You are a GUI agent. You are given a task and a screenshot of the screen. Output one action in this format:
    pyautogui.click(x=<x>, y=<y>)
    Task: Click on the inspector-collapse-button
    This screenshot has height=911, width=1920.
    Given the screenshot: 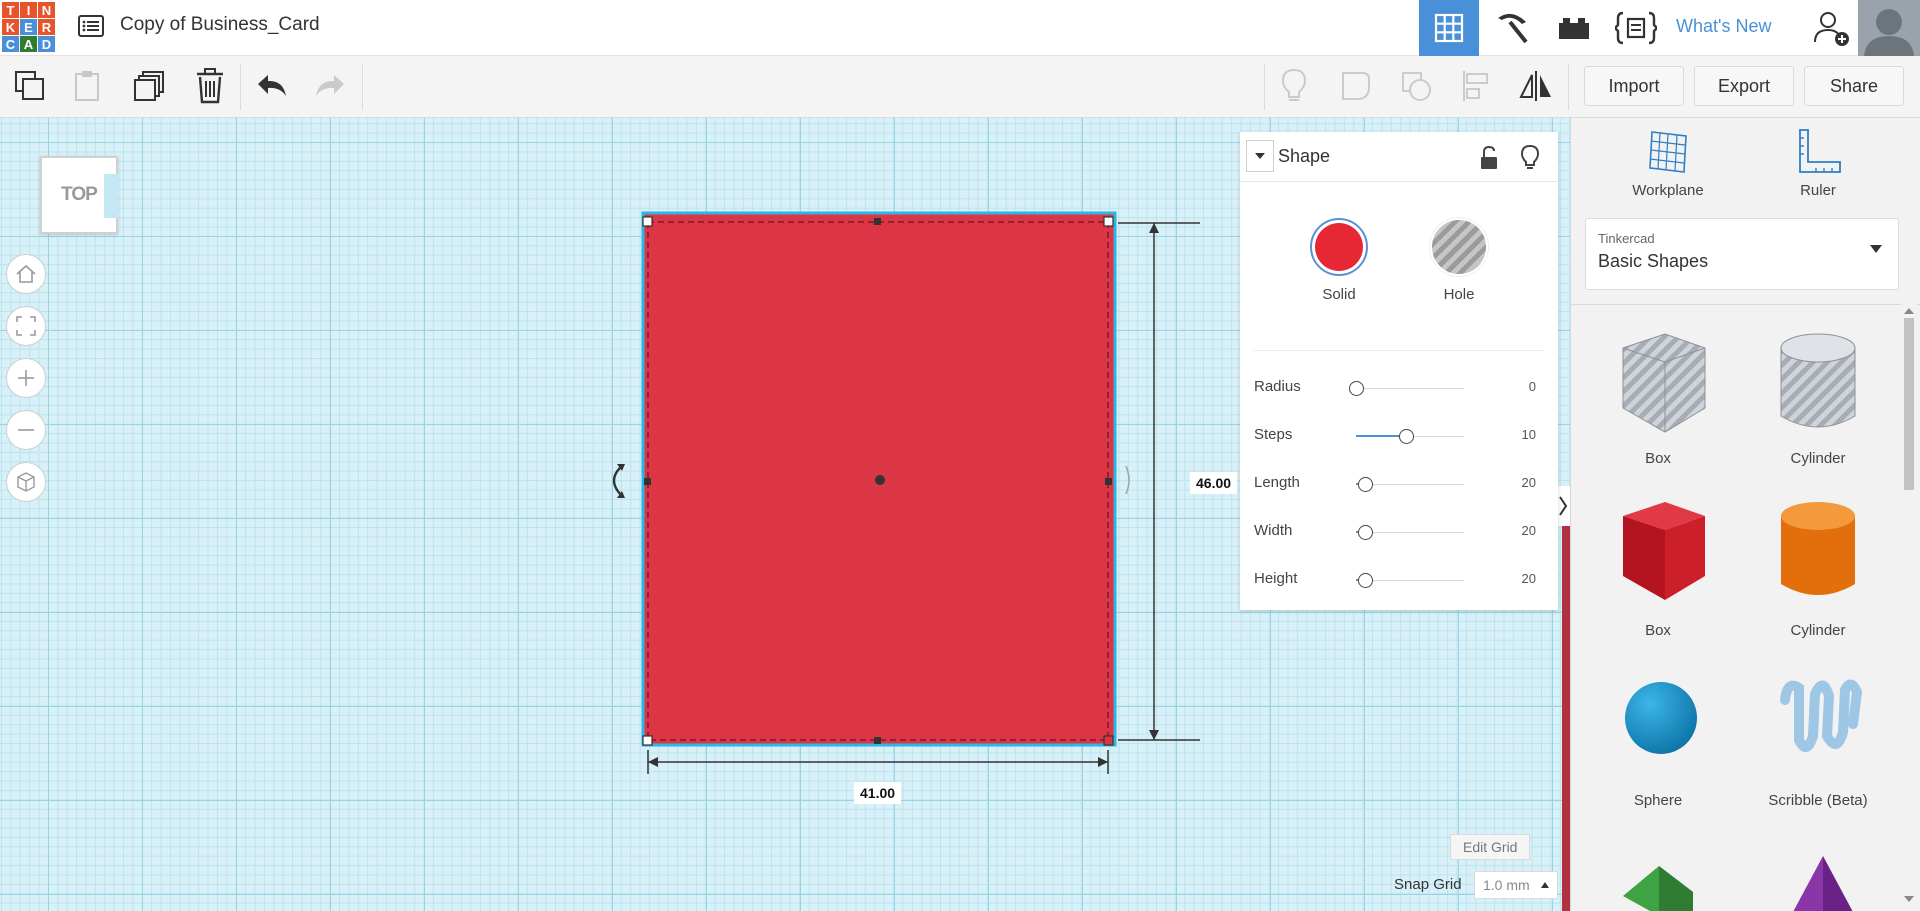 What is the action you would take?
    pyautogui.click(x=1260, y=156)
    